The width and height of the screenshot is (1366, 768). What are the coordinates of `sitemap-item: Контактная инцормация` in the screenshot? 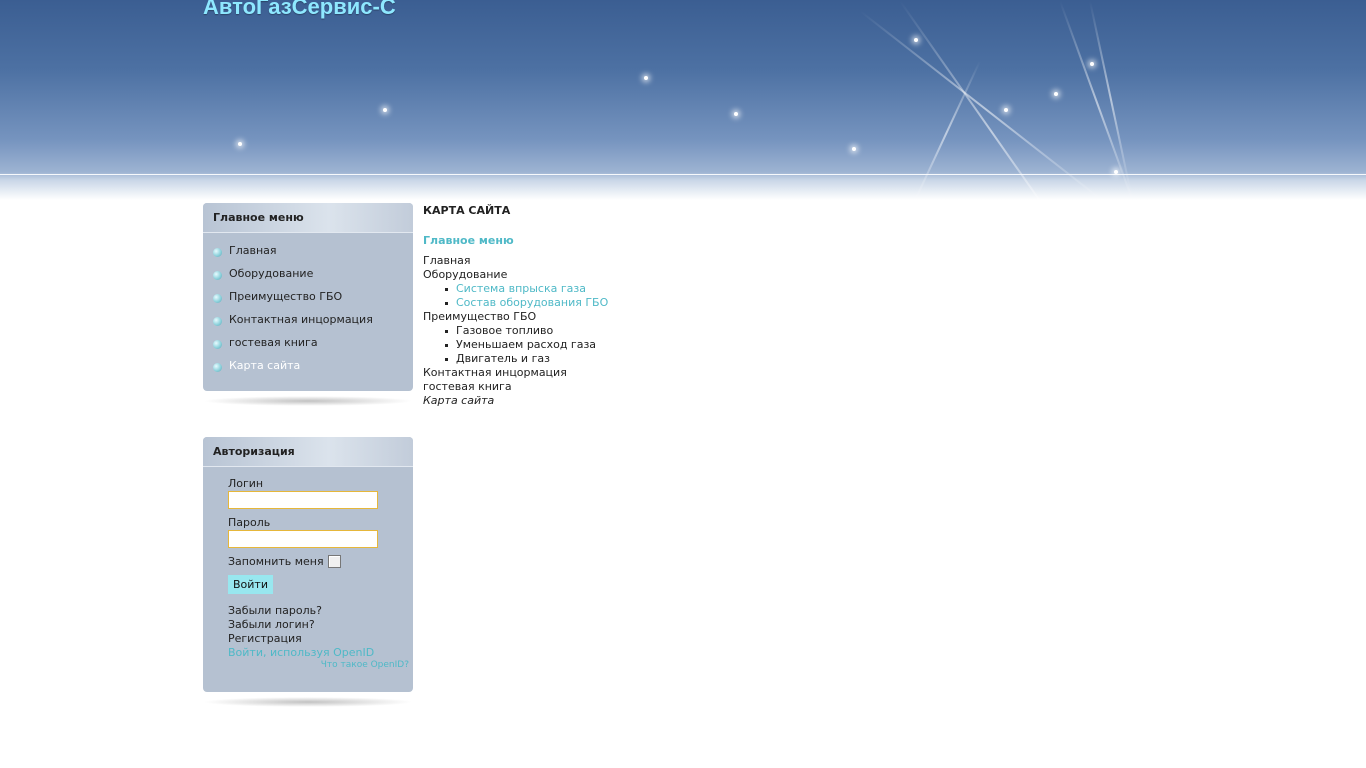 It's located at (723, 373).